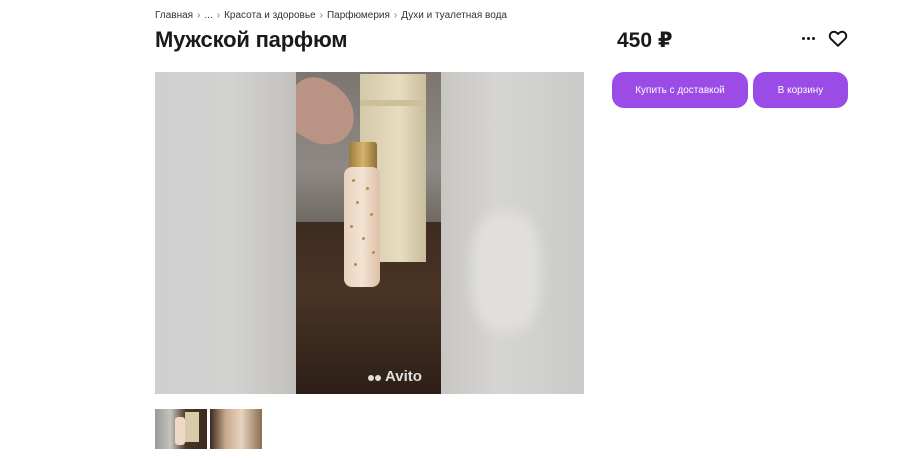 The width and height of the screenshot is (920, 460). What do you see at coordinates (358, 15) in the screenshot?
I see `breadcrumb-perfumery: Парфюмерия` at bounding box center [358, 15].